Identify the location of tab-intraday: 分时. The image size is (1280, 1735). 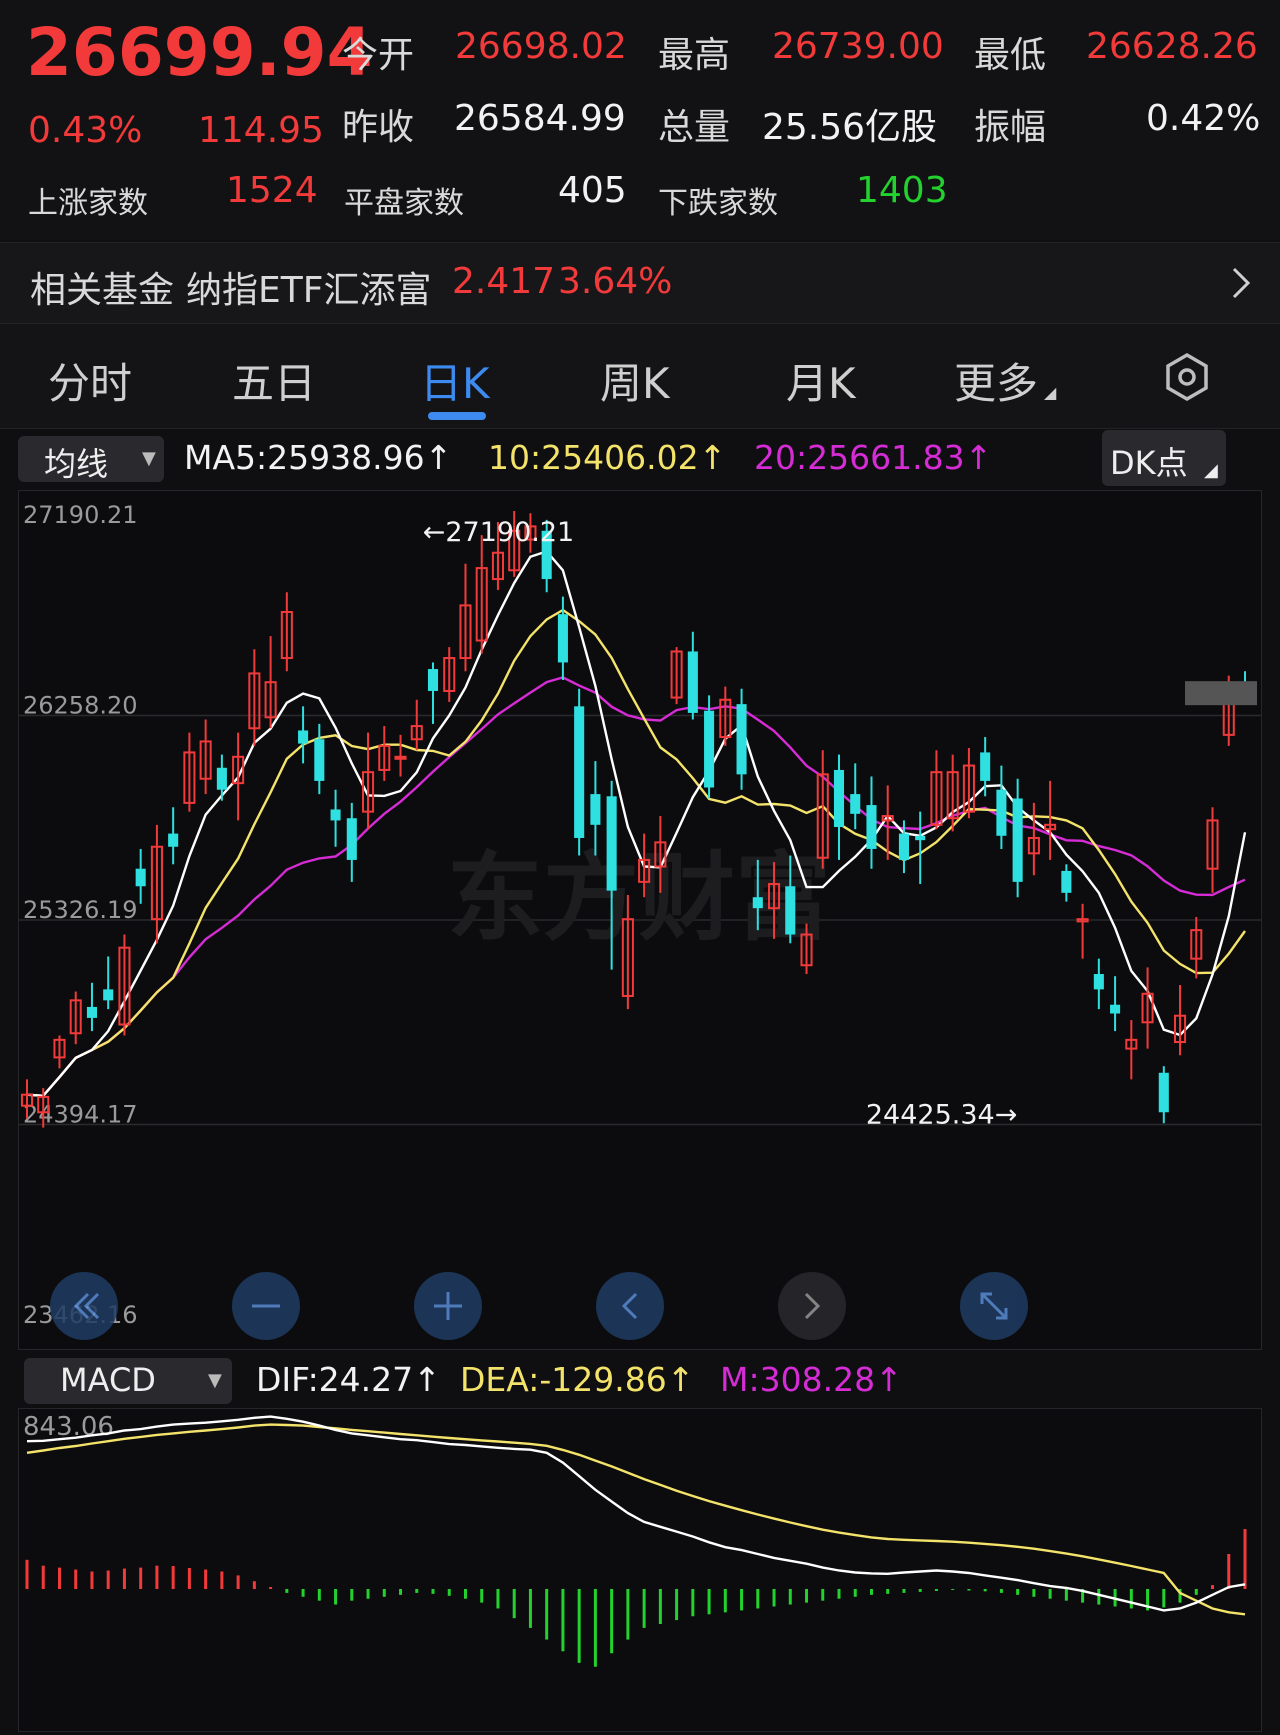
(90, 380).